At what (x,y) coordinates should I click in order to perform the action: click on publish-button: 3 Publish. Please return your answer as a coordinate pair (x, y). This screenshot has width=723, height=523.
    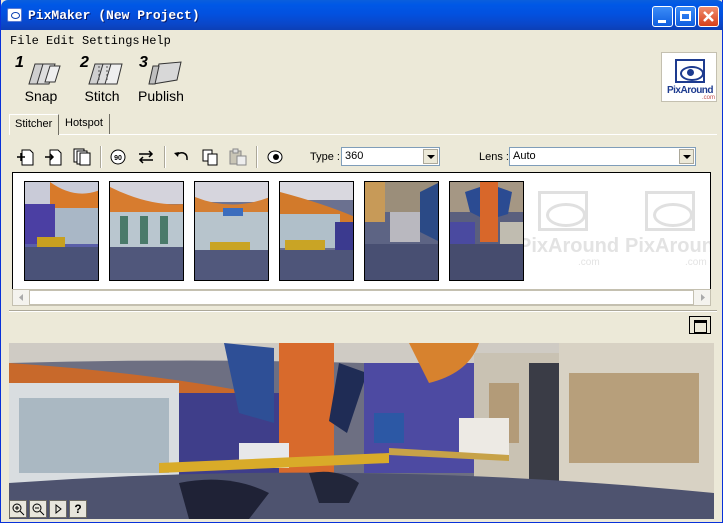
    Looking at the image, I should click on (161, 78).